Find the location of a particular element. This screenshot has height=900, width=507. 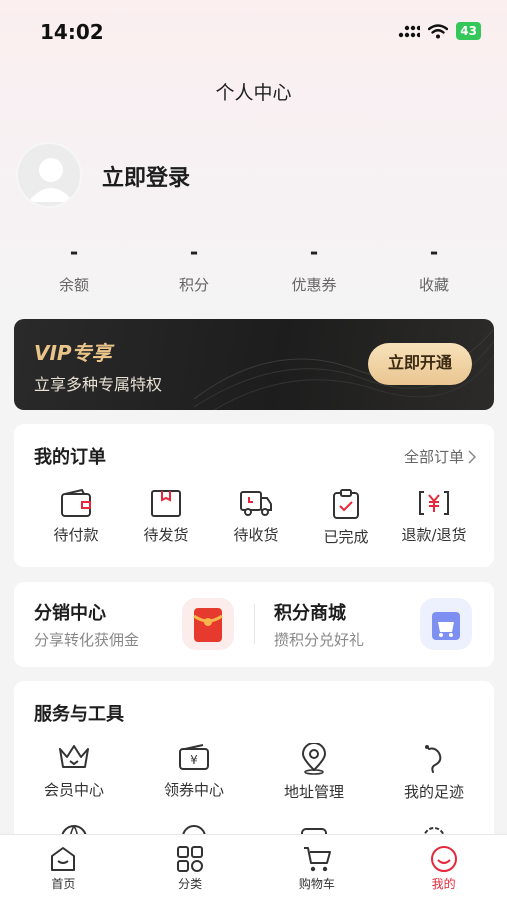

service-label: 地址管理 is located at coordinates (313, 792).